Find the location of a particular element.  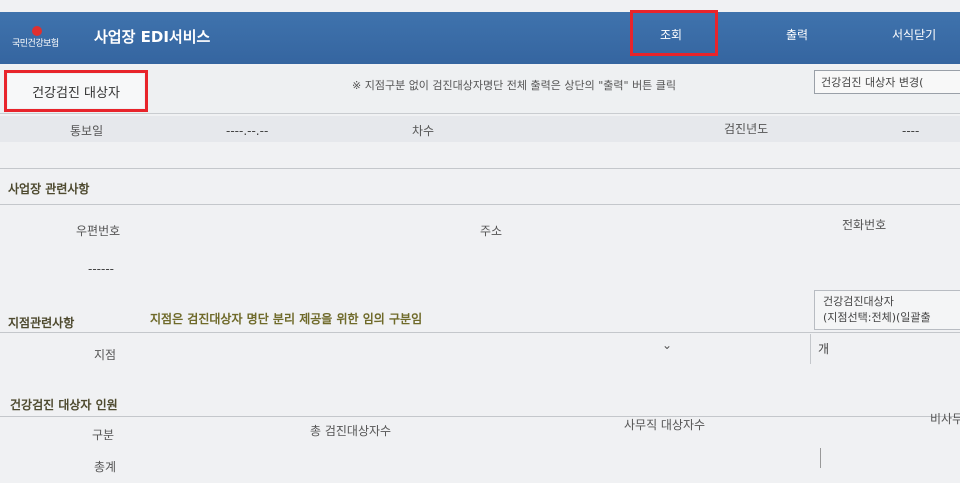

column-divider is located at coordinates (810, 349).